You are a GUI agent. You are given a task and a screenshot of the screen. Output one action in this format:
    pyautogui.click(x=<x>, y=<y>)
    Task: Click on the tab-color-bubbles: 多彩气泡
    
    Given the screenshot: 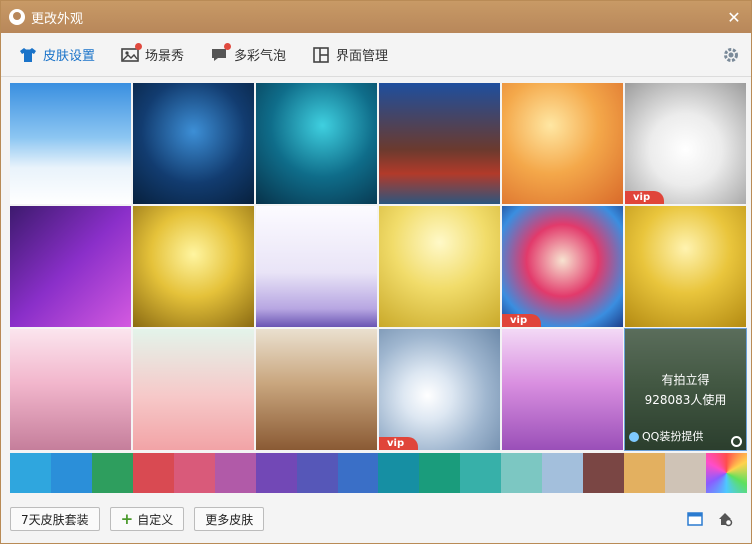 What is the action you would take?
    pyautogui.click(x=248, y=53)
    